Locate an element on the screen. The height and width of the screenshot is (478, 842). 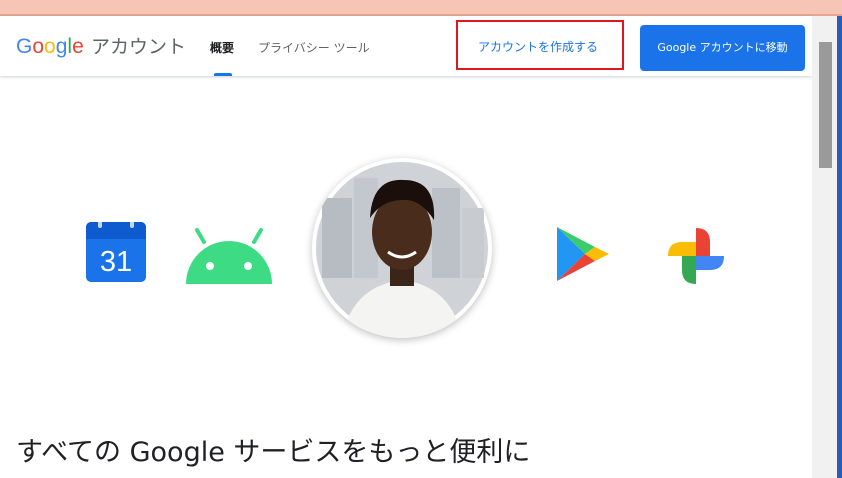
photos-icon is located at coordinates (696, 256).